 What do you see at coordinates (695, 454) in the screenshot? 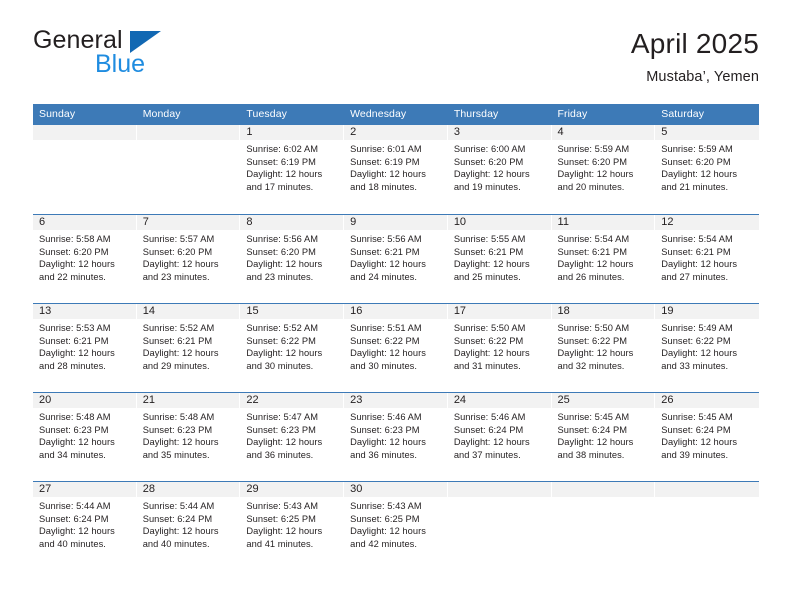
I see `day-detail-line: and 39 minutes.` at bounding box center [695, 454].